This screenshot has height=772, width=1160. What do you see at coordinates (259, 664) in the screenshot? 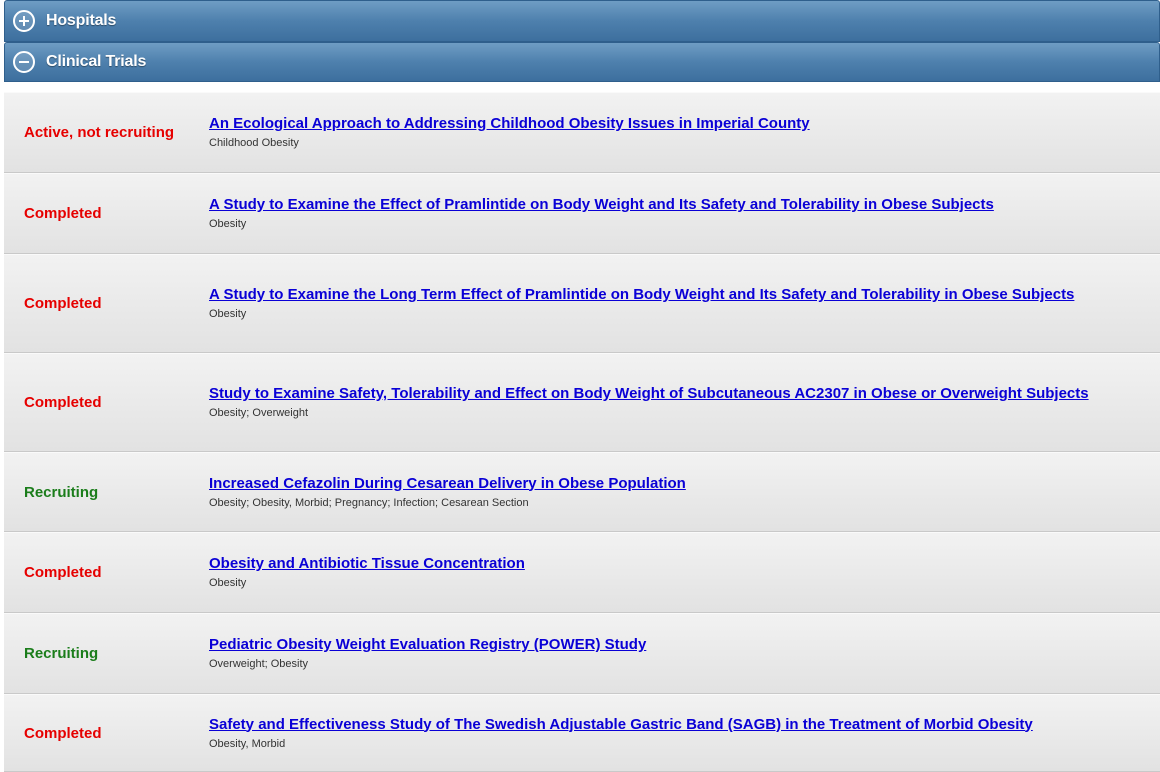
I see `trial-conditions: Overweight; Obesity` at bounding box center [259, 664].